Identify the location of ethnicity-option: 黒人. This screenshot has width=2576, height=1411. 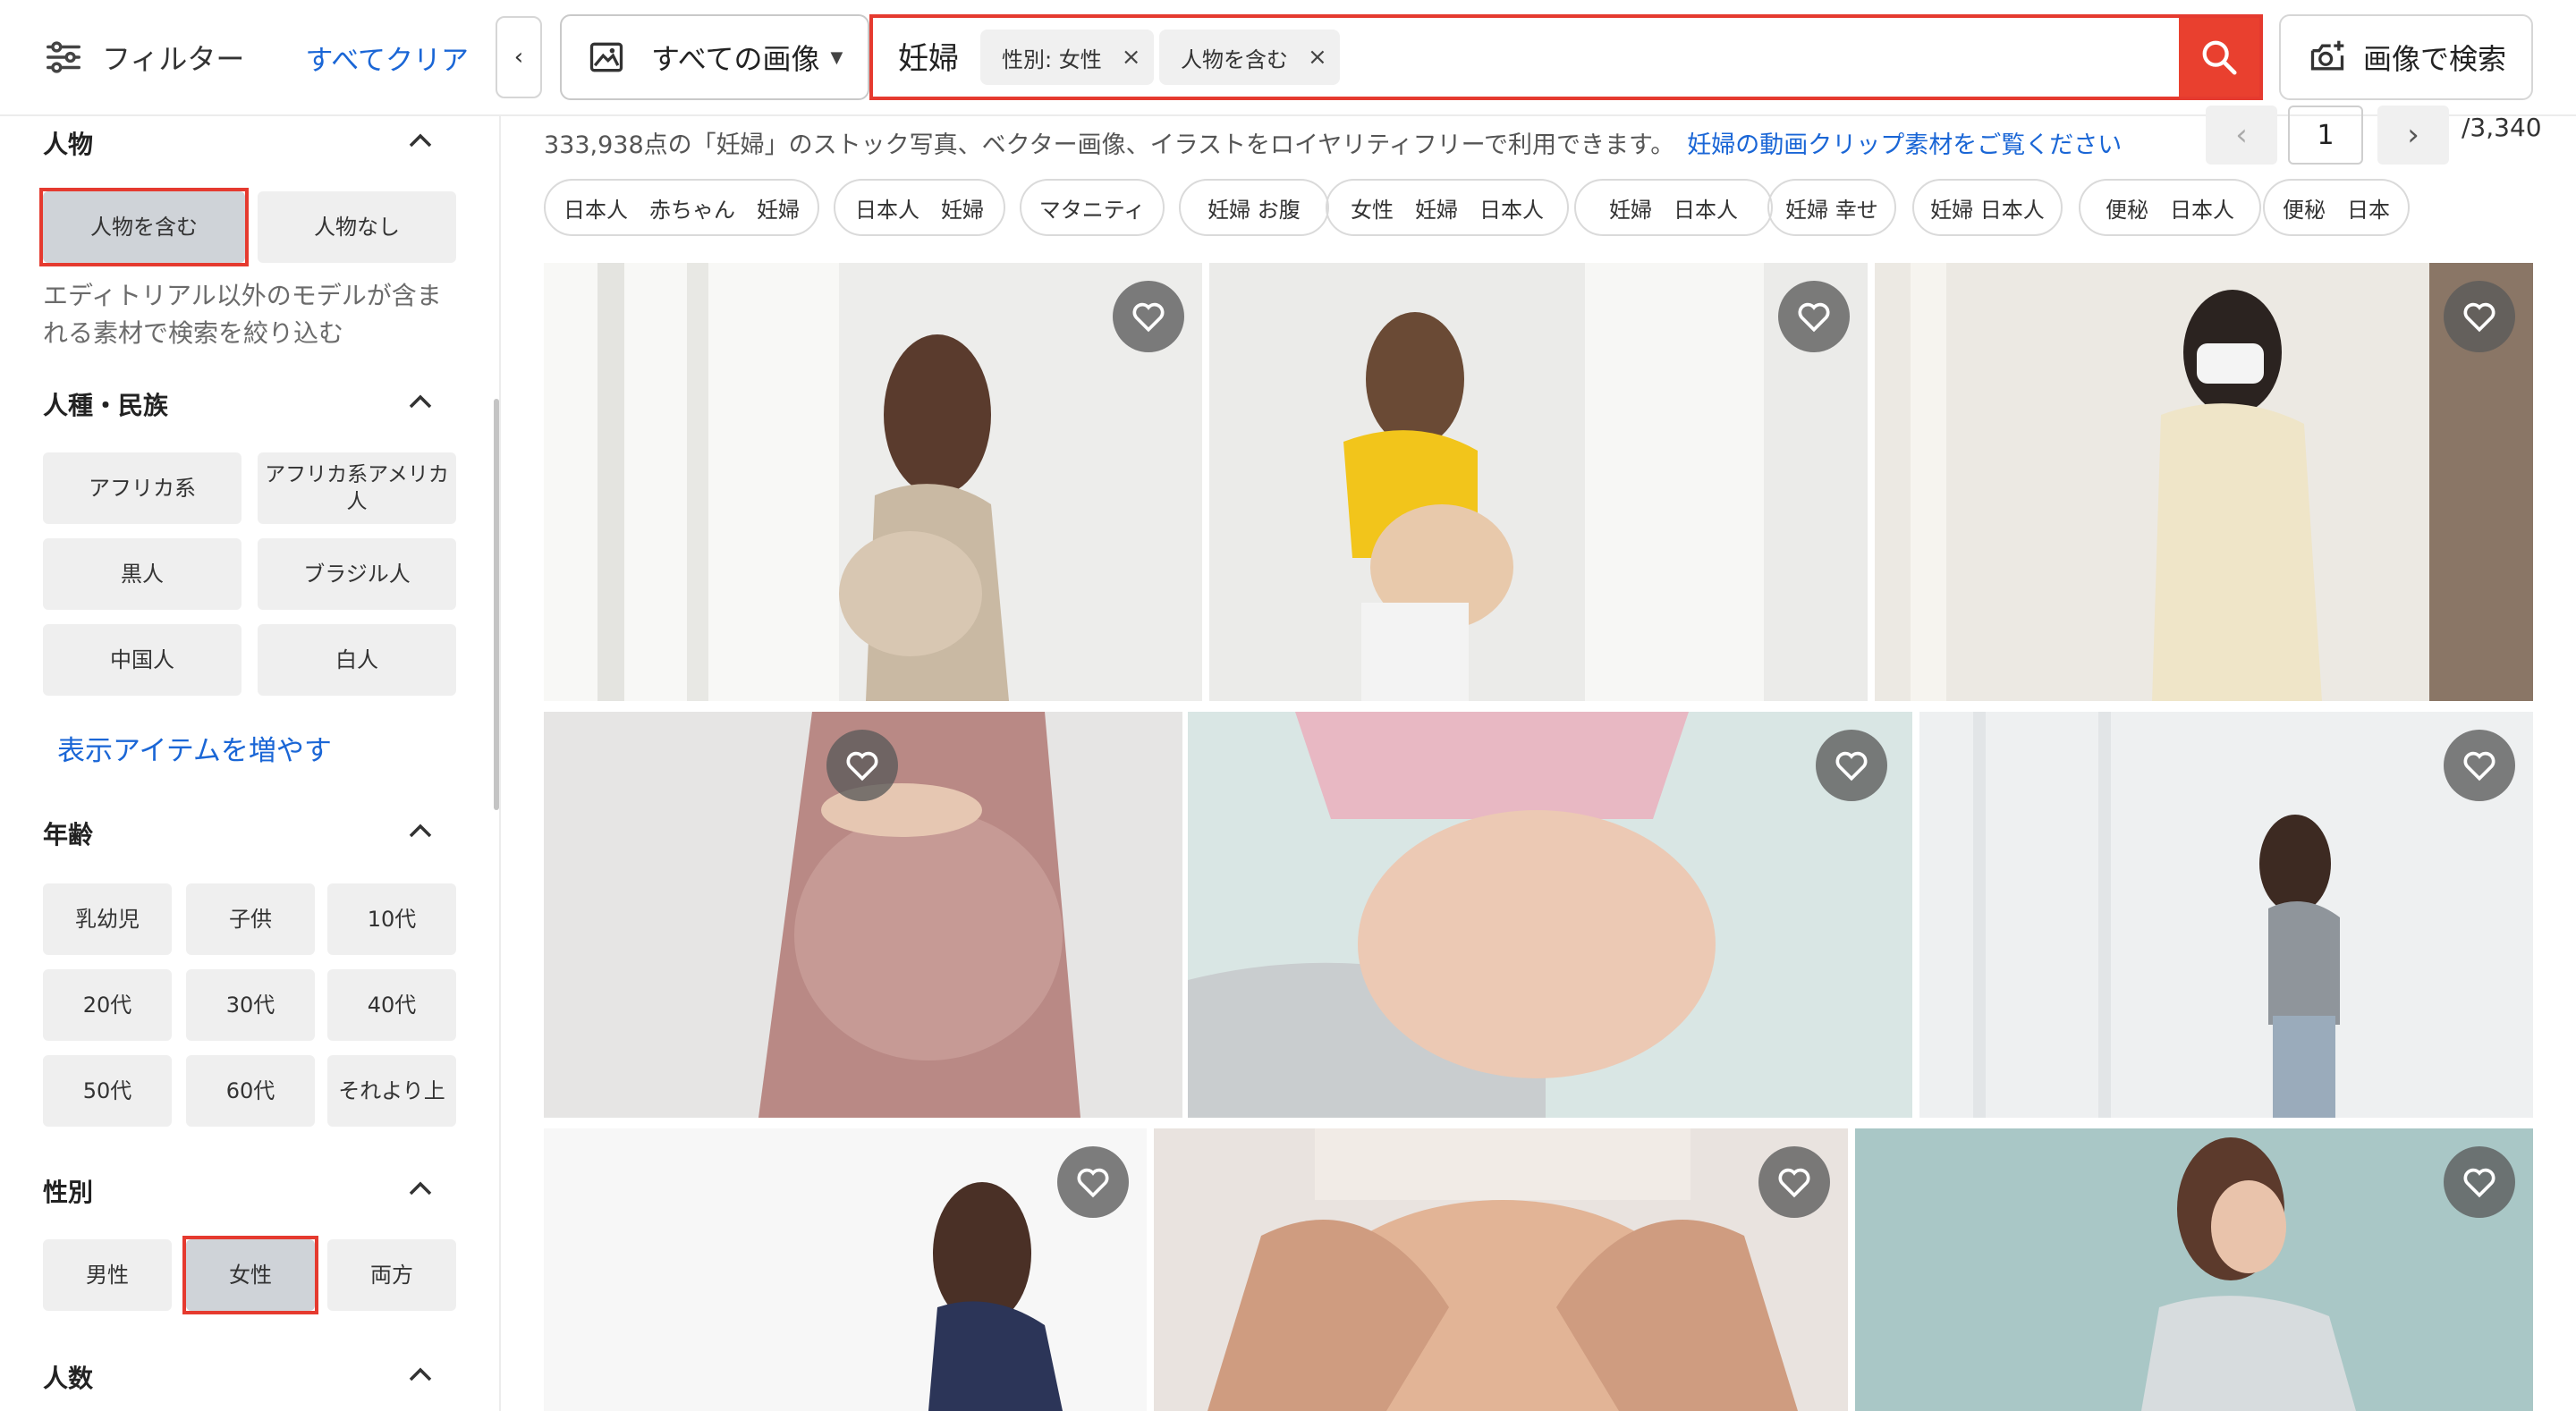
(142, 574).